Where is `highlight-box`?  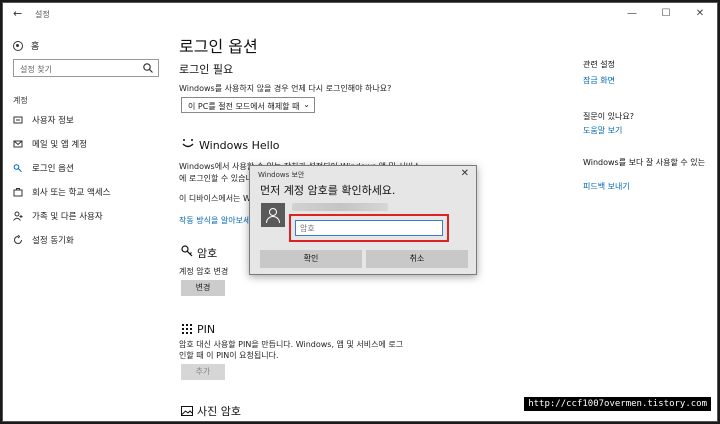
highlight-box is located at coordinates (369, 228).